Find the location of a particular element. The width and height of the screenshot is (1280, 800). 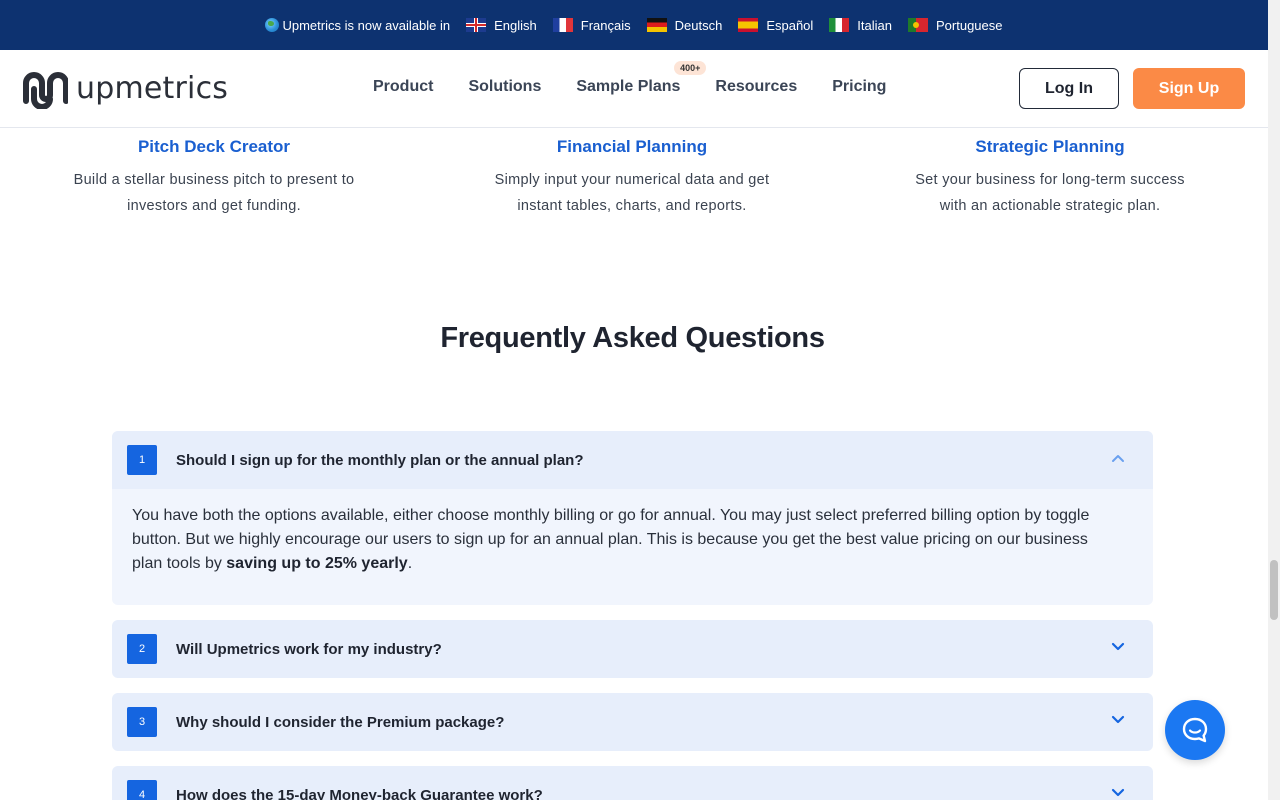

language-spanish: Español is located at coordinates (775, 25).